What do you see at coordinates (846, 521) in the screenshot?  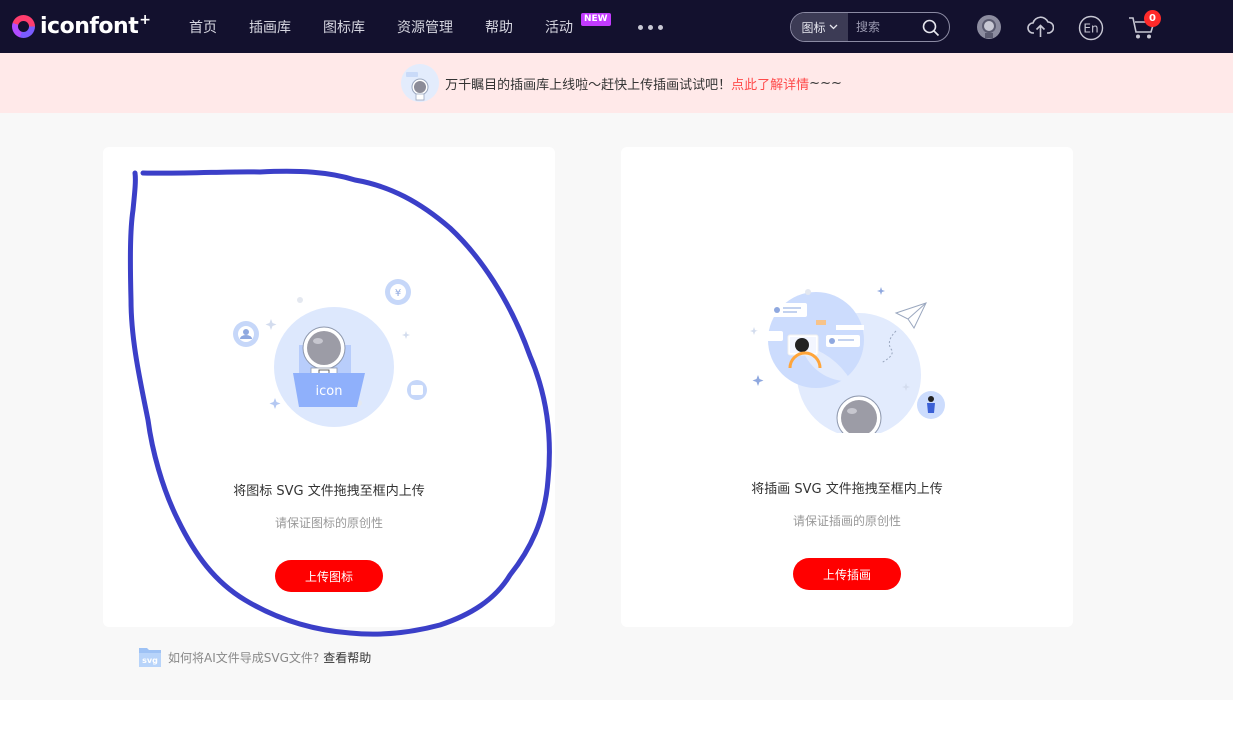 I see `illustration-card-subtitle: 请保证插画的原创性` at bounding box center [846, 521].